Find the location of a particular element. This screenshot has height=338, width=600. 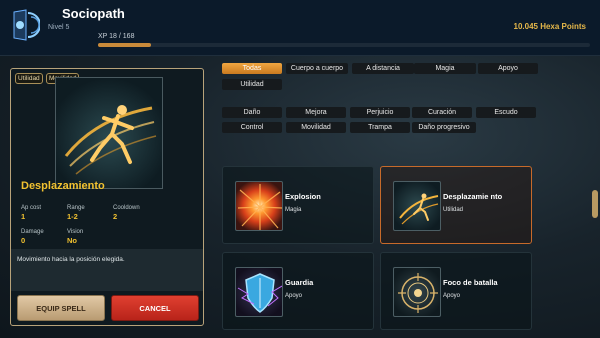

battle-focus-icon is located at coordinates (417, 292).